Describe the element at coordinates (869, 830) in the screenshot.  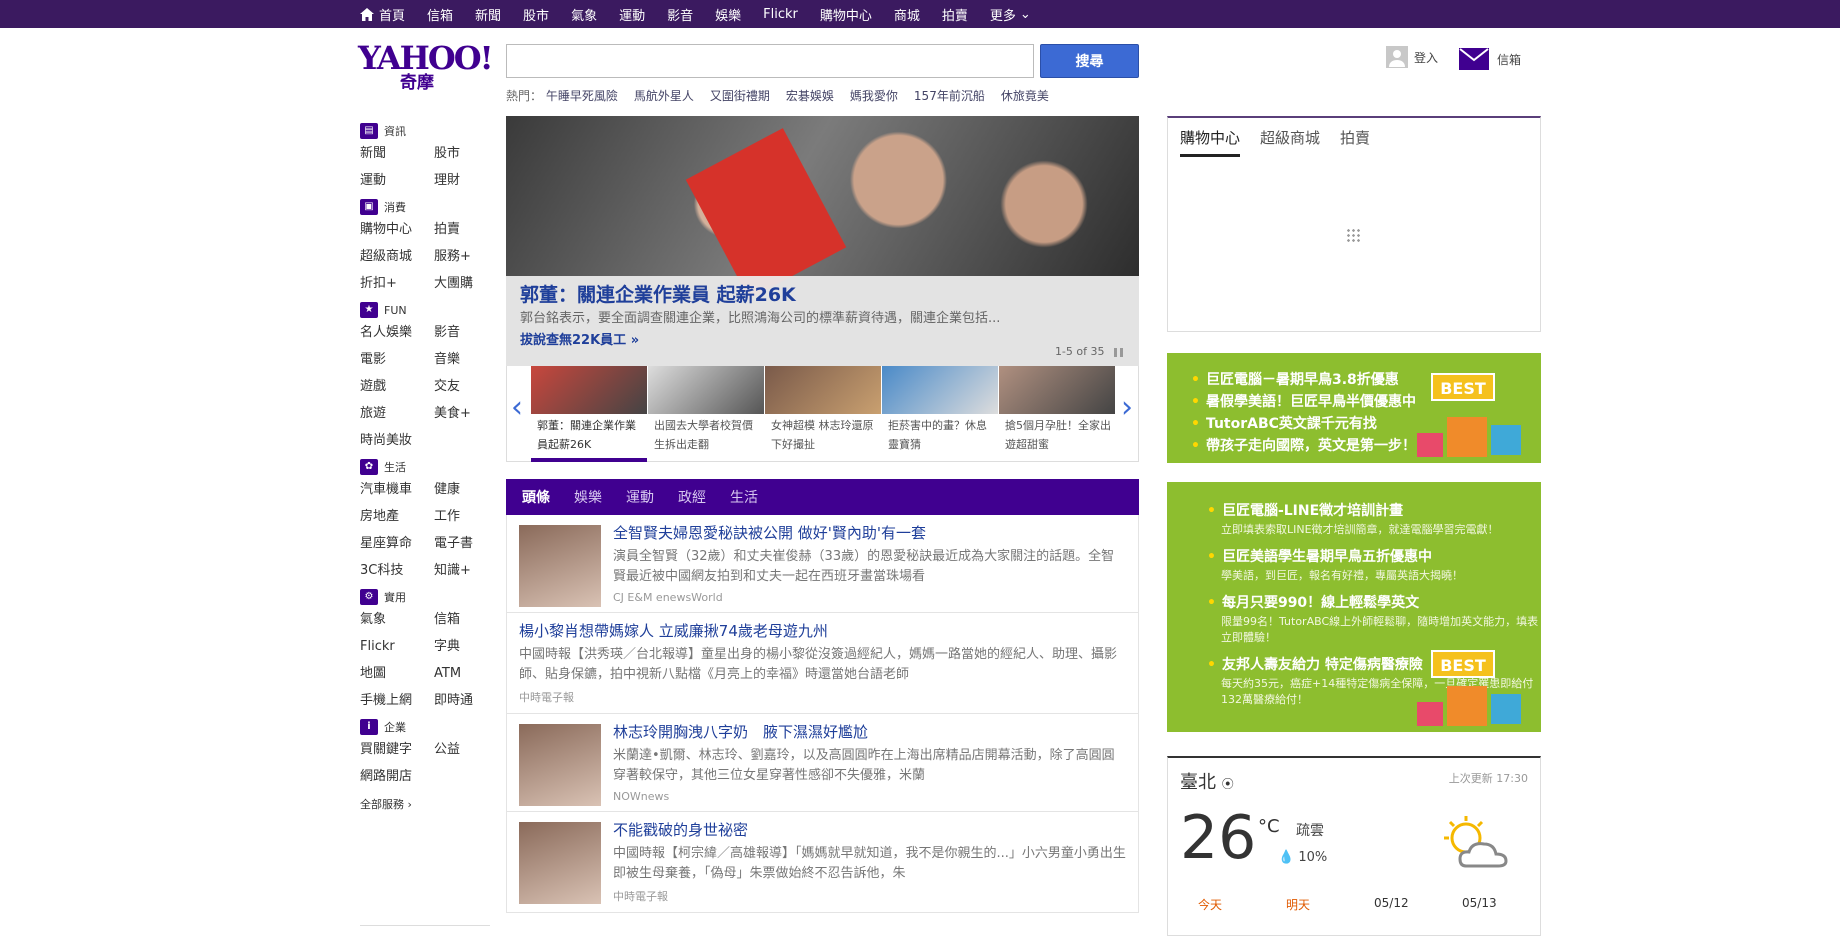
I see `story-title: 不能戳破的身世祕密` at that location.